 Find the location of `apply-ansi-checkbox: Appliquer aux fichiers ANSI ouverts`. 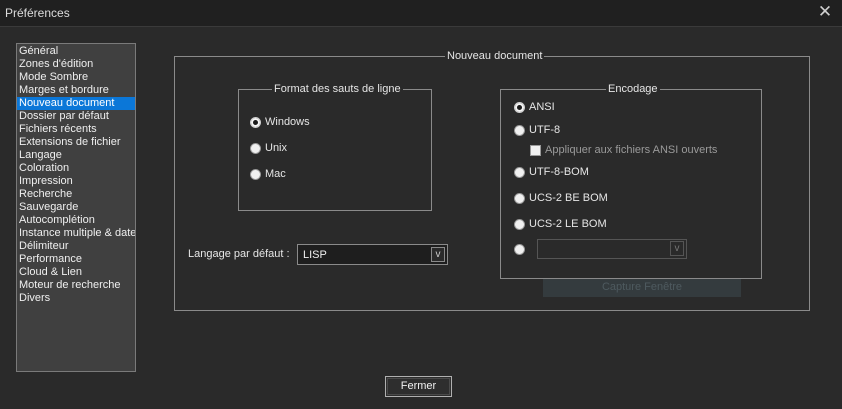

apply-ansi-checkbox: Appliquer aux fichiers ANSI ouverts is located at coordinates (623, 150).